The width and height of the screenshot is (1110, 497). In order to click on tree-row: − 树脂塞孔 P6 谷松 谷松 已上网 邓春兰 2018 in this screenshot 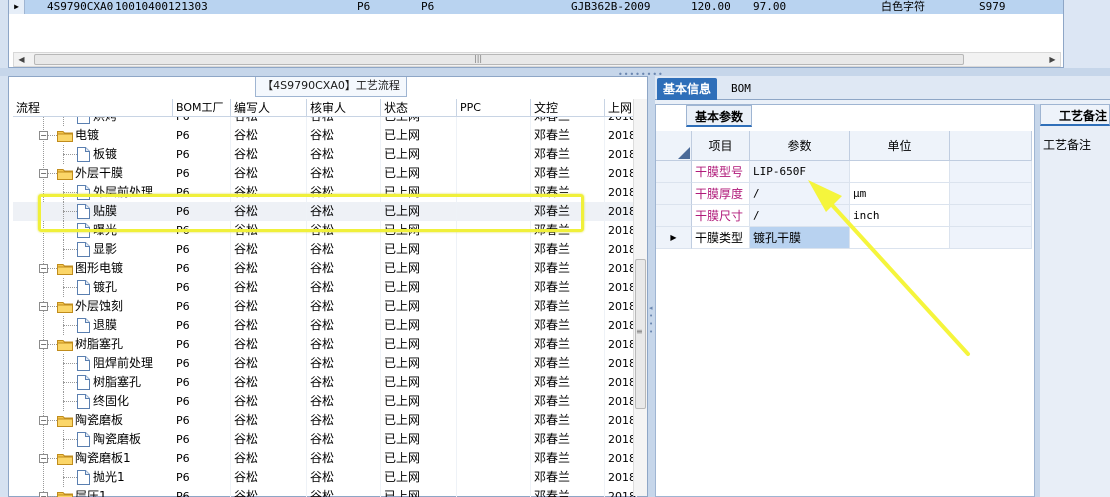, I will do `click(325, 344)`.